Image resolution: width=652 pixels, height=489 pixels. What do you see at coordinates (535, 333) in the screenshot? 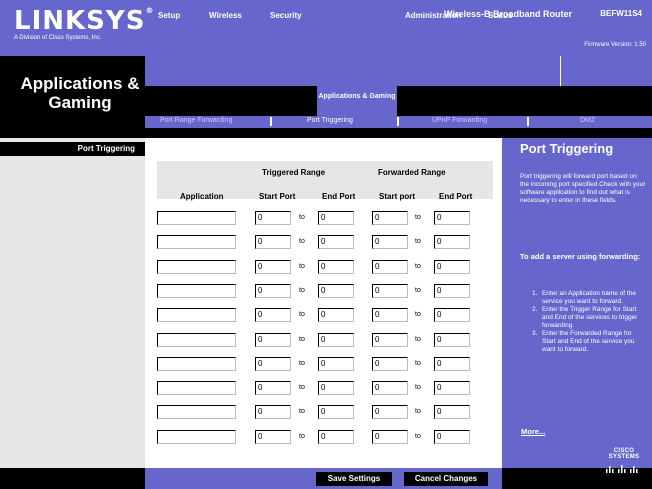
I see `help-step-number: 3.` at bounding box center [535, 333].